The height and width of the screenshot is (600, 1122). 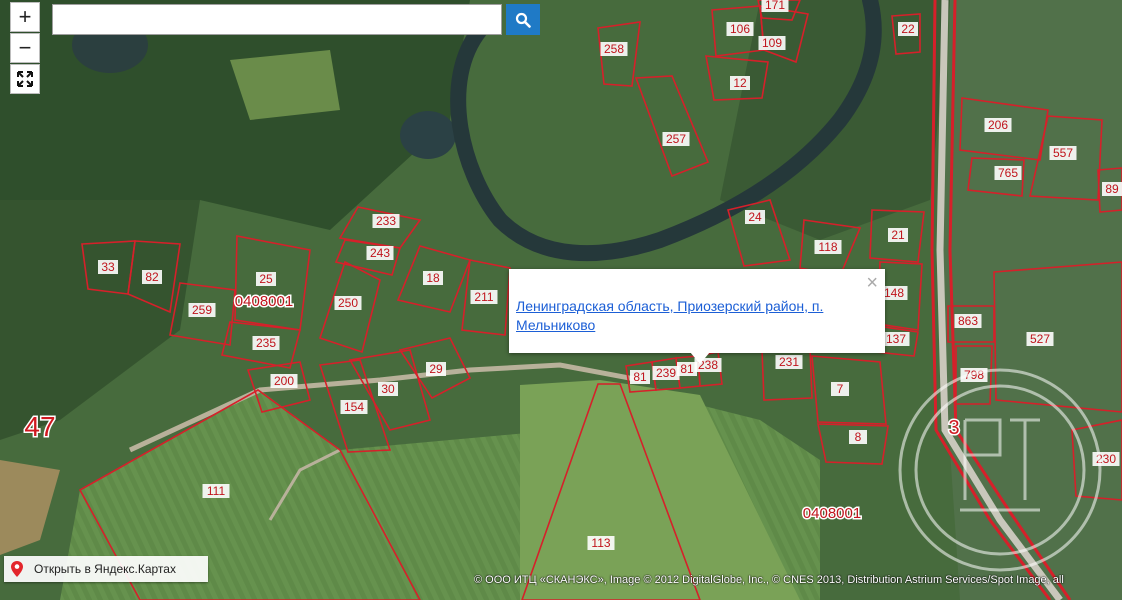 I want to click on parcel-number-label: 211, so click(x=483, y=297).